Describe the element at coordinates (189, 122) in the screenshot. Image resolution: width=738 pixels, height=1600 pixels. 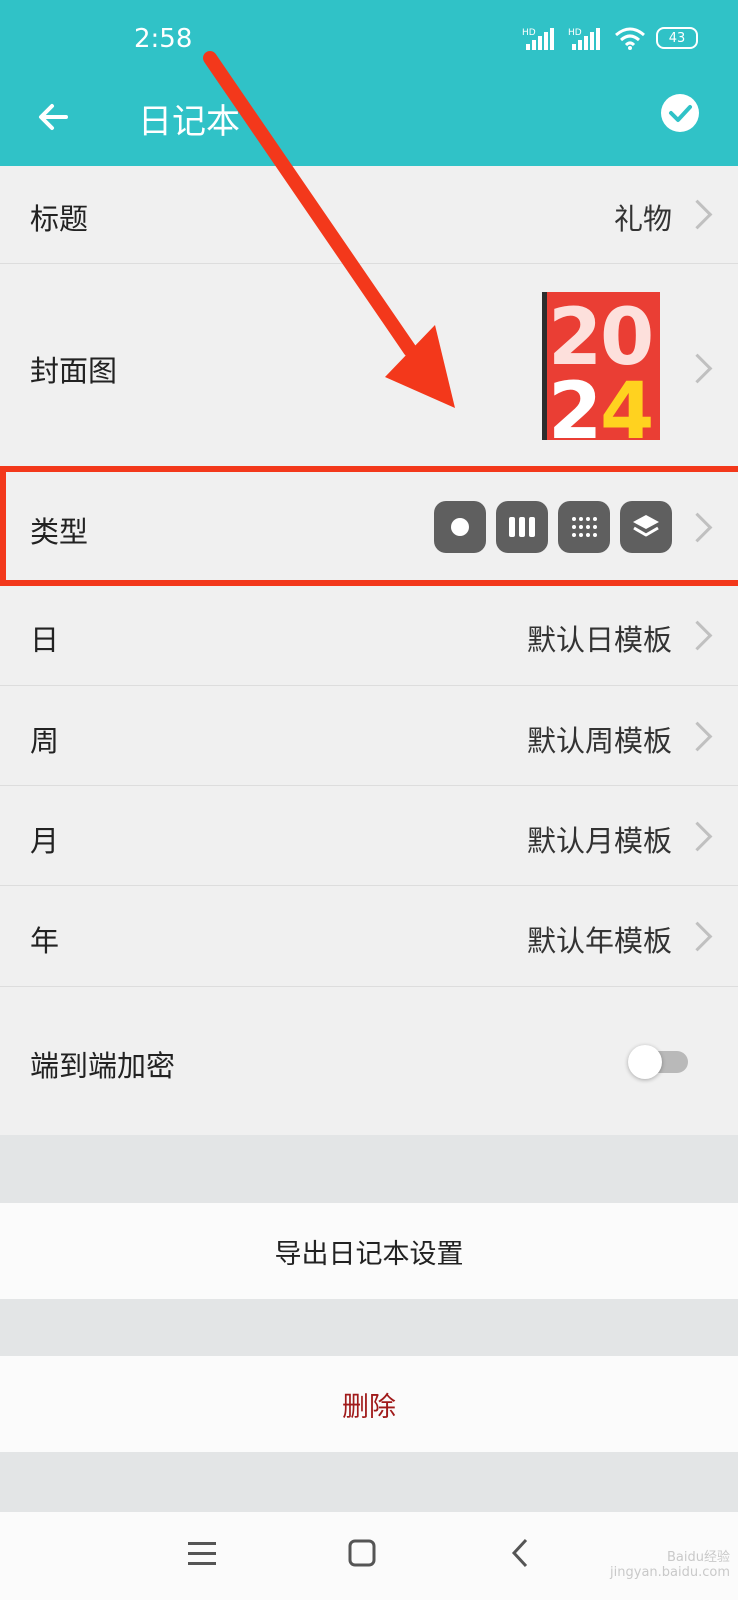
I see `page-title: 日记本` at that location.